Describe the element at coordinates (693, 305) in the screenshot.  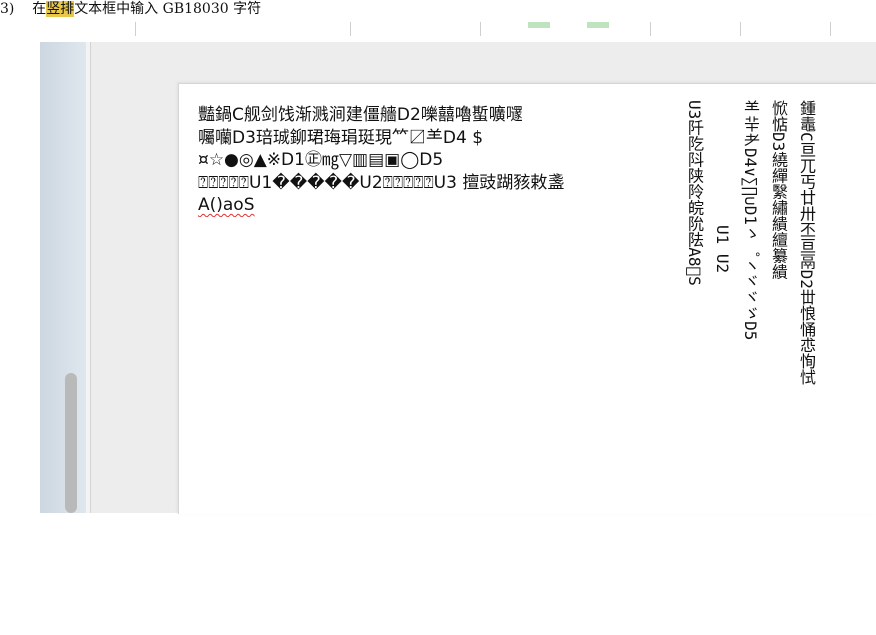
I see `vertical-text-column: U3阡阣阧陕阾皖阭阹A8゙S` at that location.